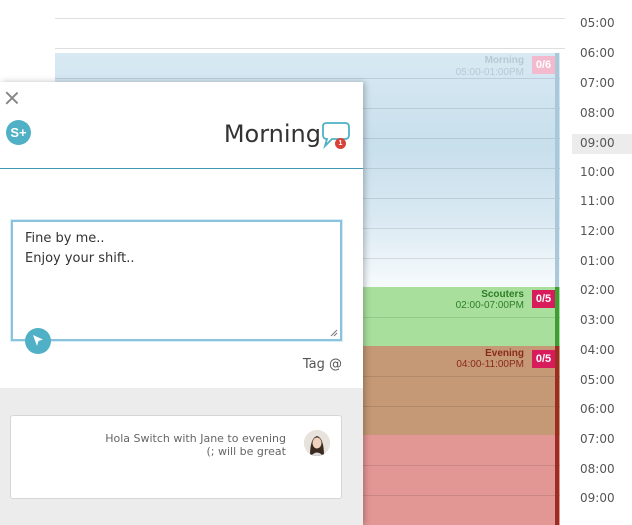 The width and height of the screenshot is (632, 525). I want to click on avatar, so click(317, 443).